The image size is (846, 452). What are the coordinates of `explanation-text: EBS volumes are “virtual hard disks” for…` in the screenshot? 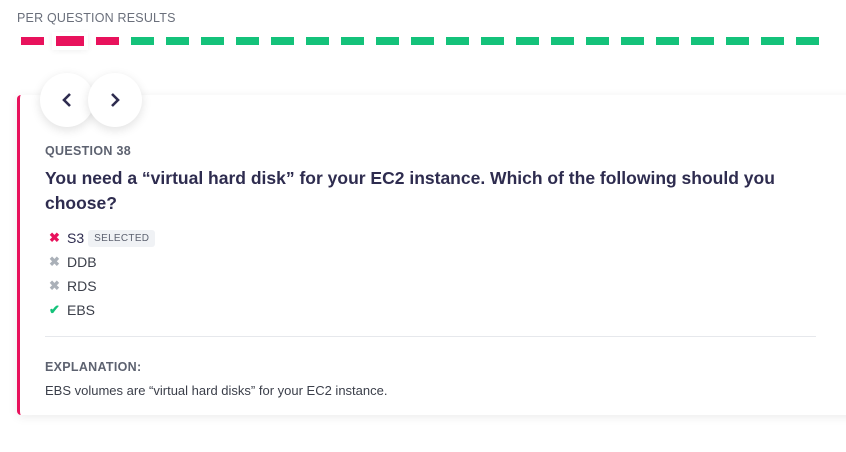 It's located at (216, 390).